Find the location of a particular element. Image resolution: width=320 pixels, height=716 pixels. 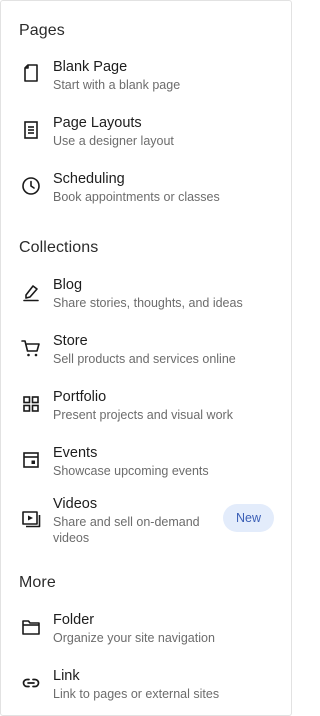

item-title: Events is located at coordinates (75, 453).